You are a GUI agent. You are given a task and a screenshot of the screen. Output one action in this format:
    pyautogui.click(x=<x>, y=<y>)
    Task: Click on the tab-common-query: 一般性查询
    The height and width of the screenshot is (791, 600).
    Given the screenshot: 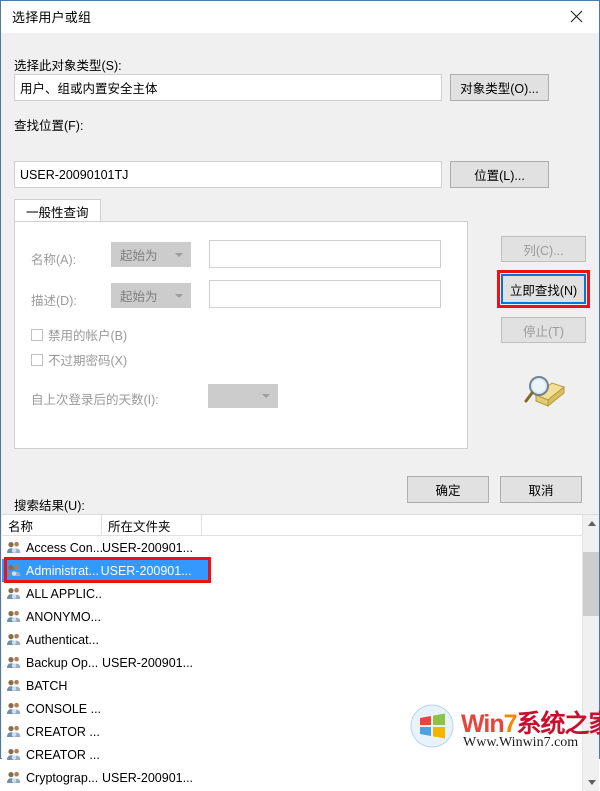 What is the action you would take?
    pyautogui.click(x=57, y=210)
    